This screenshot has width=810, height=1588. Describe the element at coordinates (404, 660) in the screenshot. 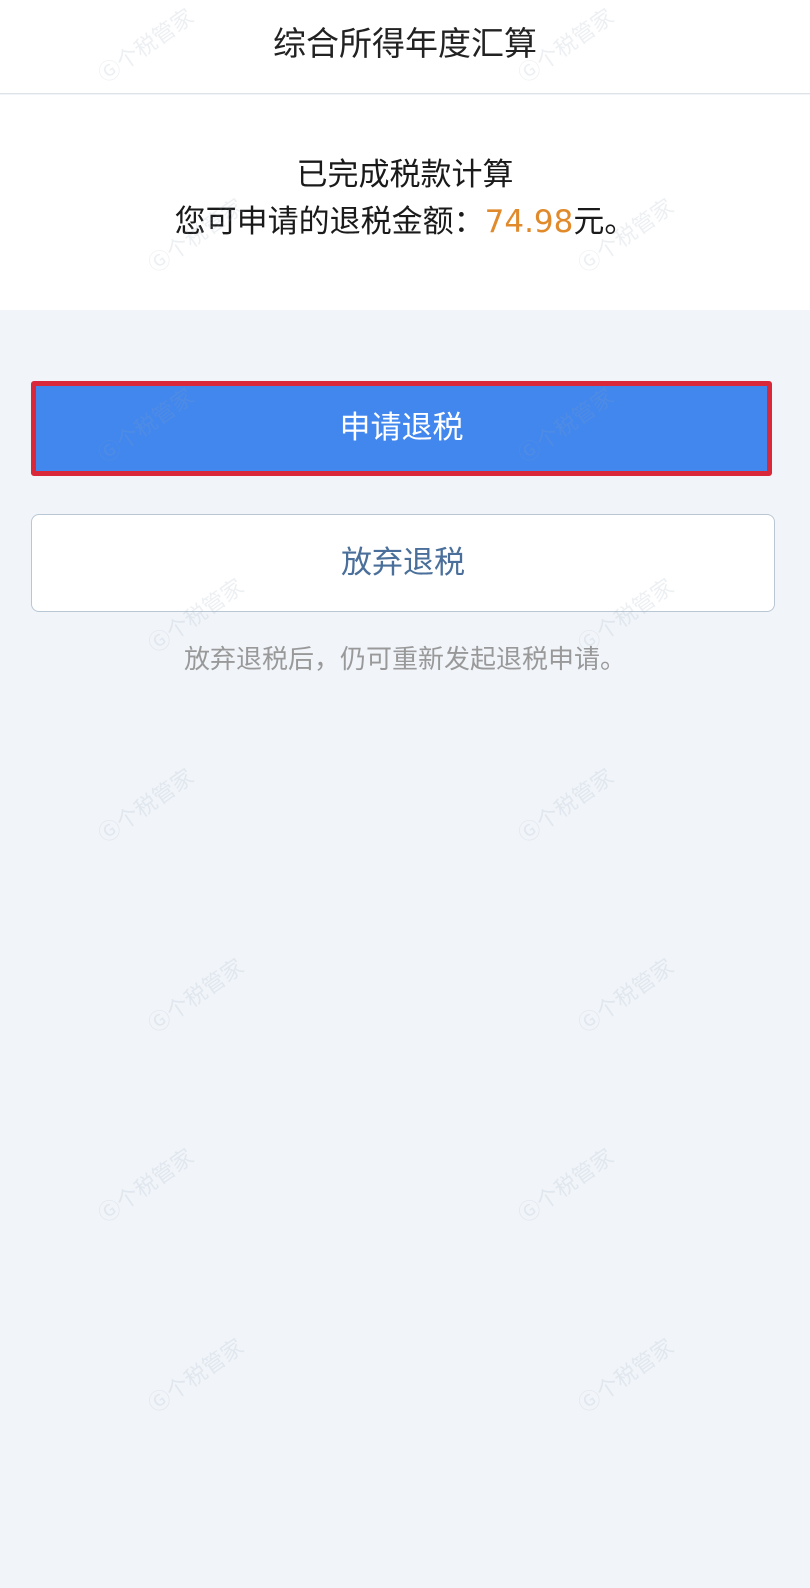

I see `abandon-hint: 放弃退税后，仍可重新发起退税申请。` at that location.